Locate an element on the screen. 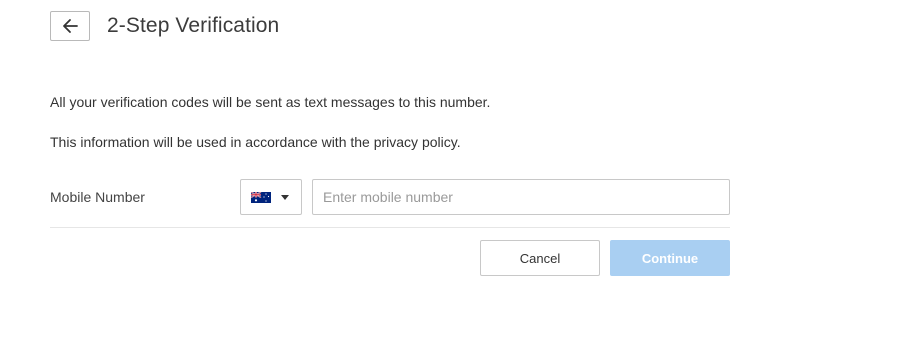 The height and width of the screenshot is (354, 899). australia-flag-icon is located at coordinates (261, 197).